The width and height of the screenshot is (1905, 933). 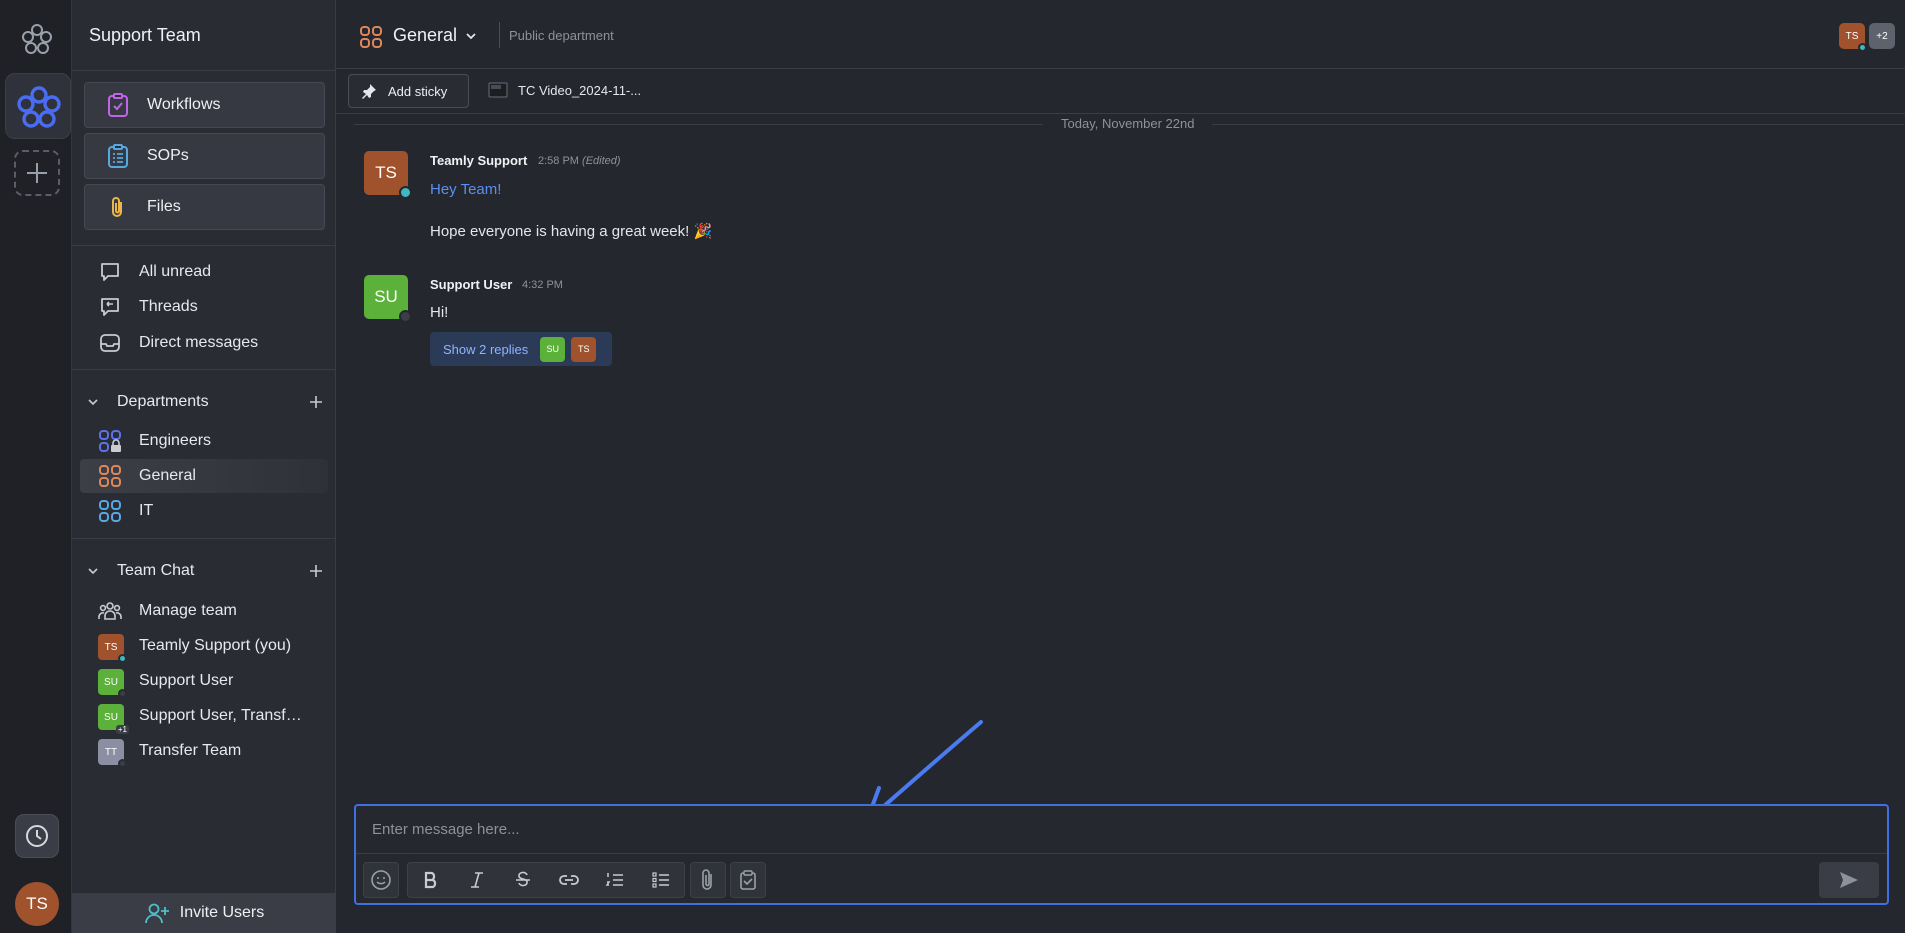 I want to click on message-author: Support User, so click(x=471, y=284).